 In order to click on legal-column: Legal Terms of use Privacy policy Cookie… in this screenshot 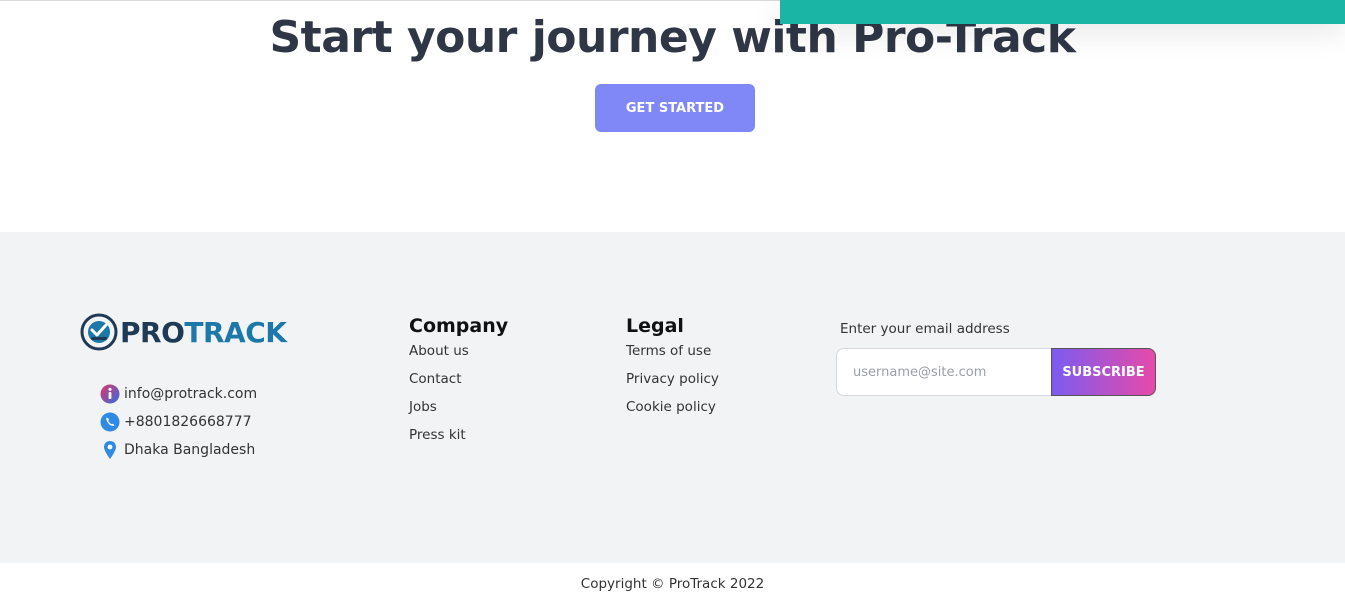, I will do `click(672, 371)`.